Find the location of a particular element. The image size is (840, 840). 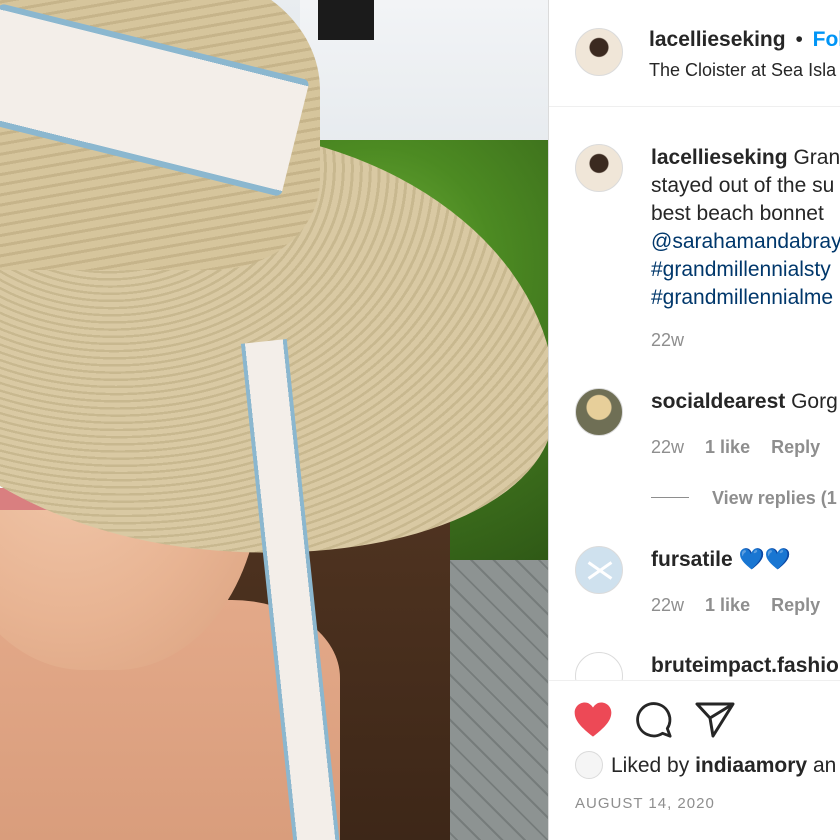

share-icon is located at coordinates (715, 720).